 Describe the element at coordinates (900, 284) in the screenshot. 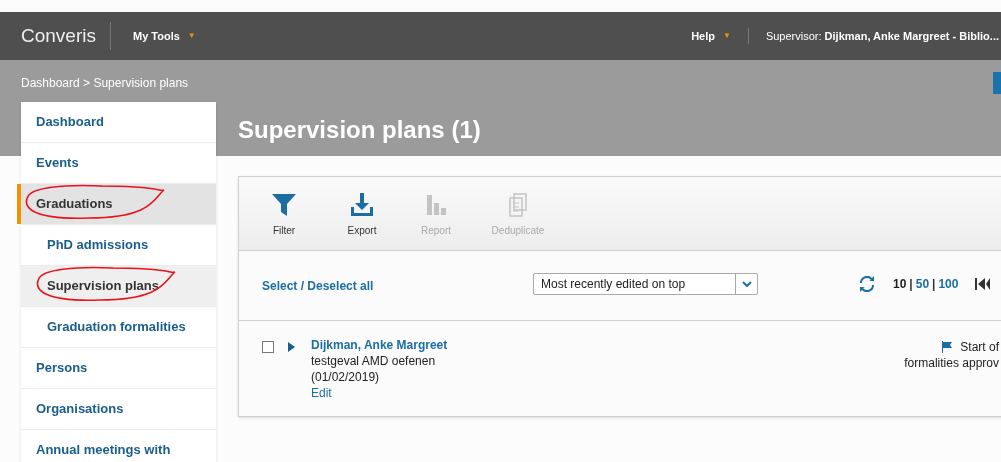

I see `page-size-link: 10` at that location.